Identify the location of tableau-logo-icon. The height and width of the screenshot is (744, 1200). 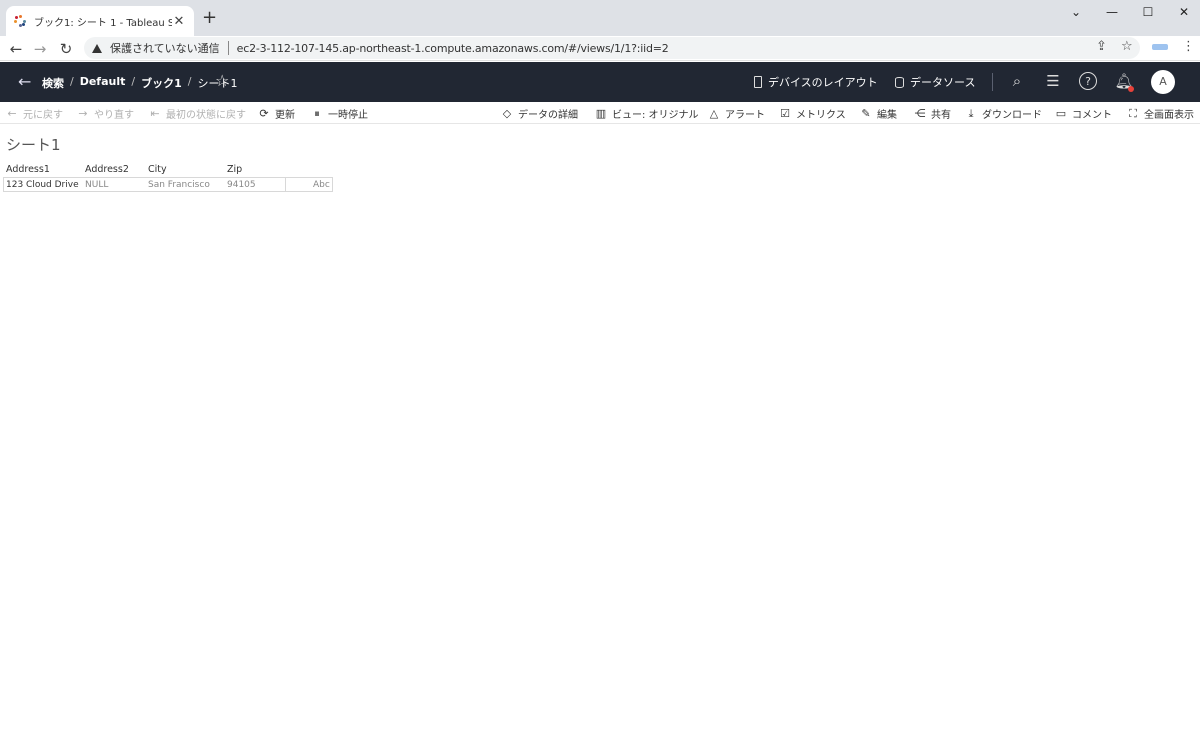
(20, 21).